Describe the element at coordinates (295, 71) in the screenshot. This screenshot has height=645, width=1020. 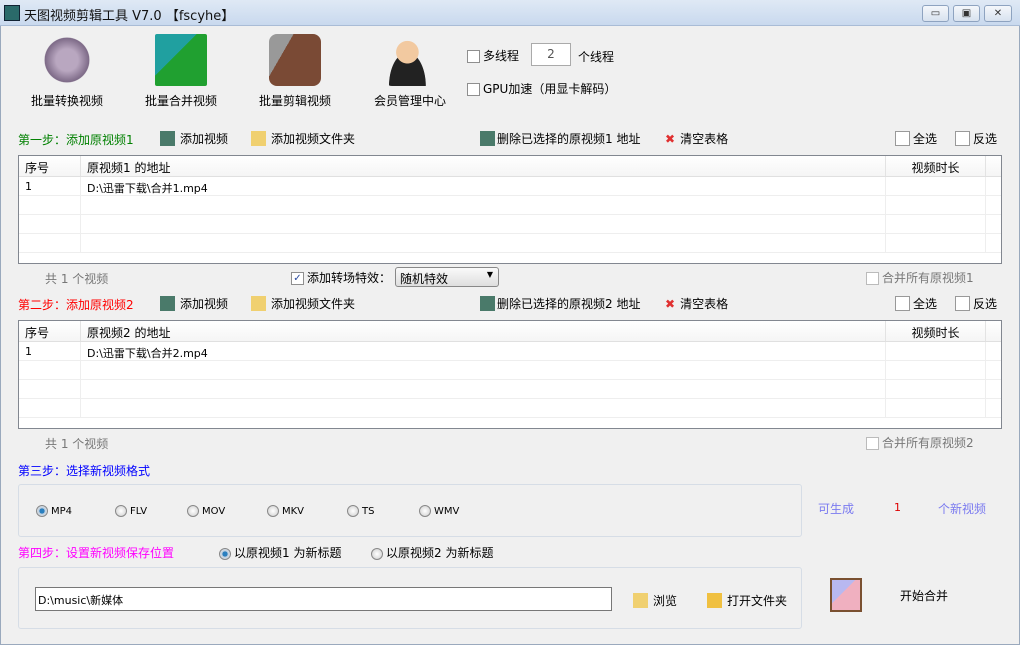
I see `batch-cut-button: 批量剪辑视频` at that location.